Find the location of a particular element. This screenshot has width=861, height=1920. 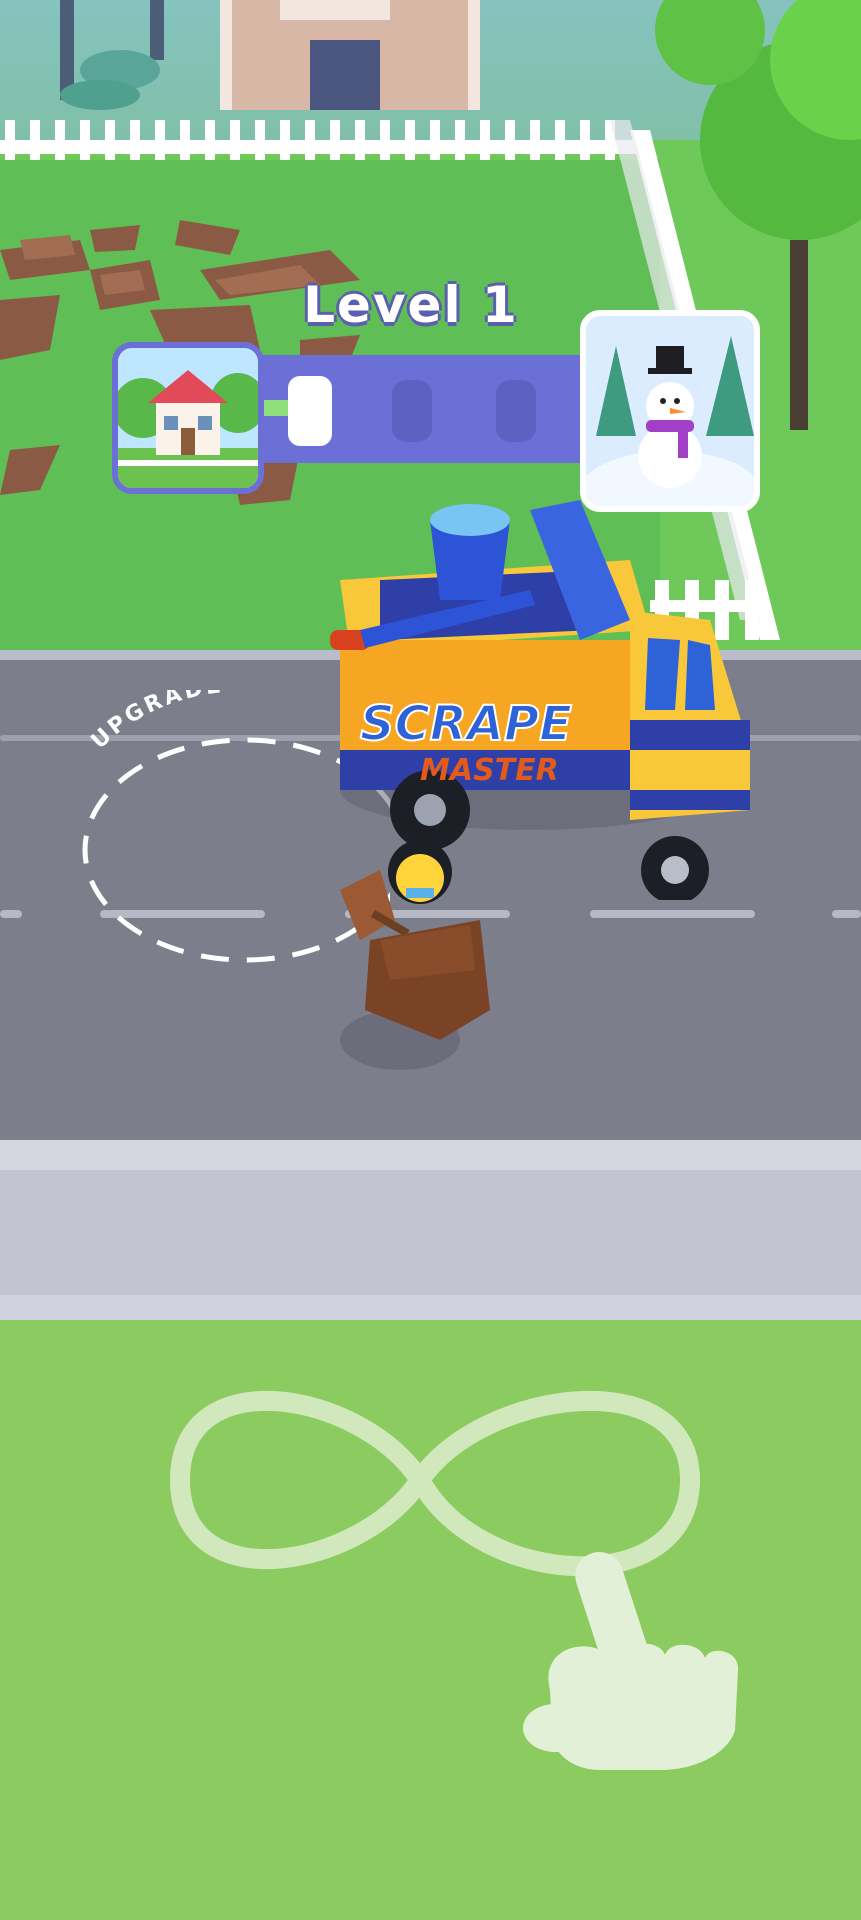

snowman-icon is located at coordinates (670, 411).